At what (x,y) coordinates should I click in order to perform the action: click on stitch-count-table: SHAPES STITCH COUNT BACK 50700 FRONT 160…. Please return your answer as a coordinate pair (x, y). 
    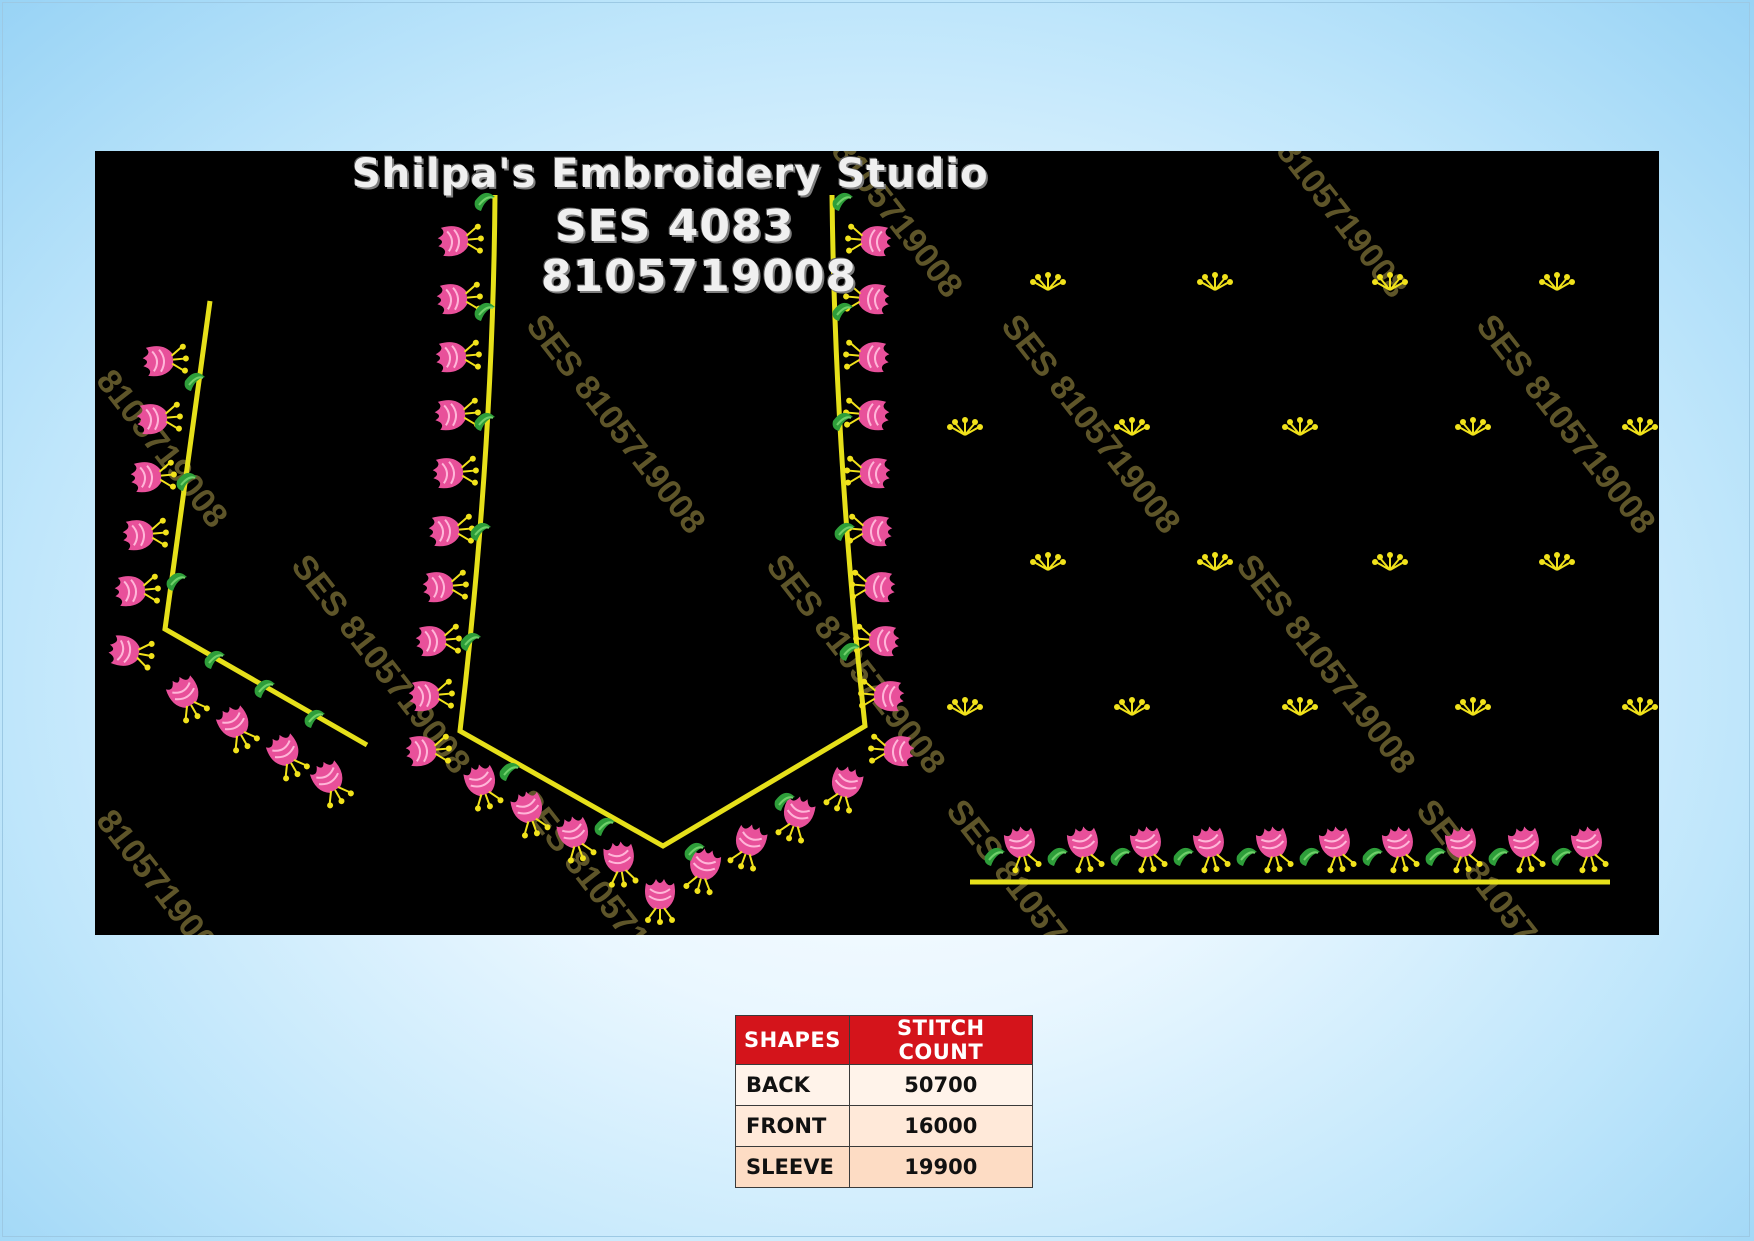
    Looking at the image, I should click on (884, 1101).